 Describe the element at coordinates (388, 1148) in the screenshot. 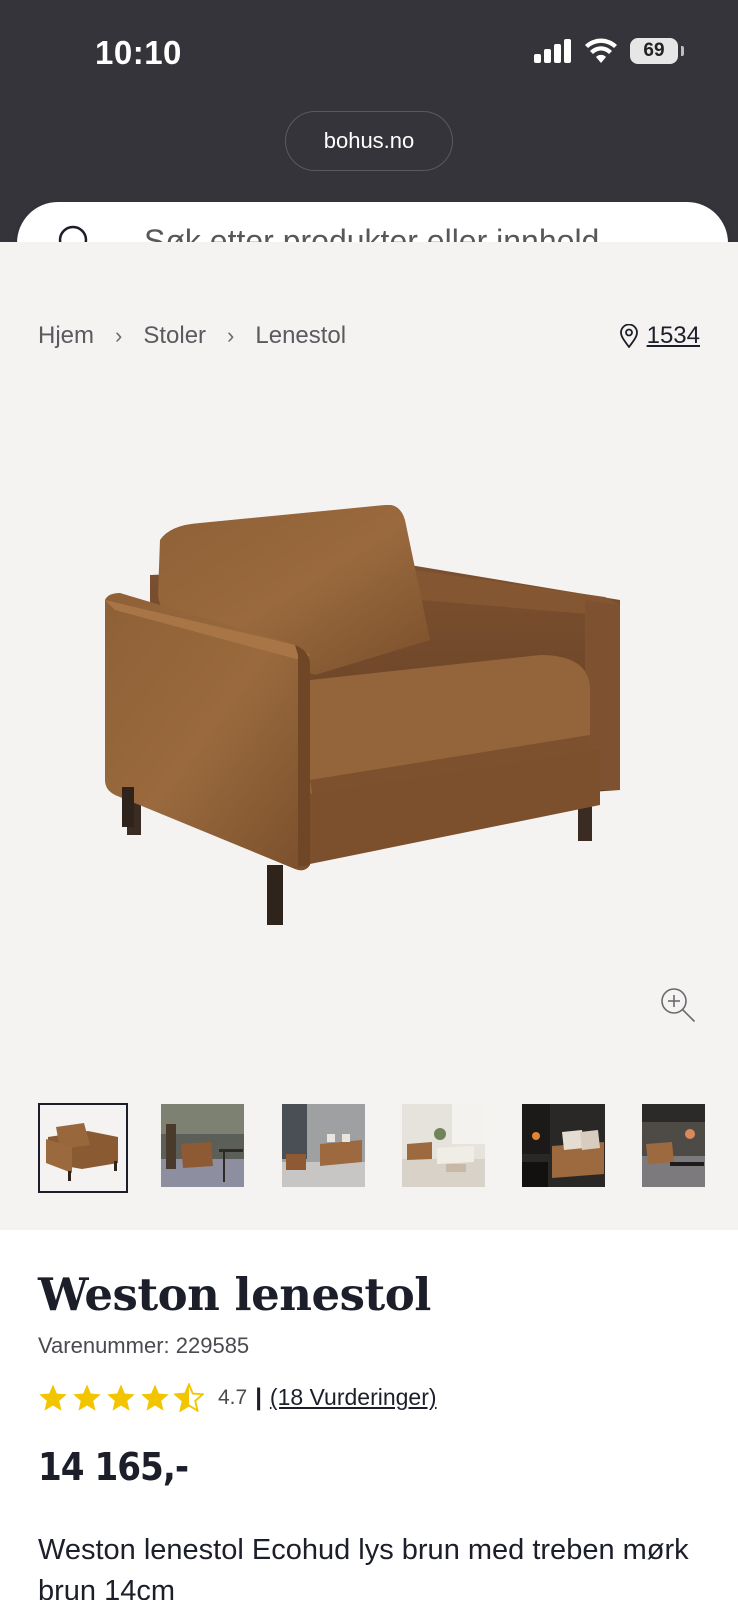

I see `thumbnail-strip` at that location.